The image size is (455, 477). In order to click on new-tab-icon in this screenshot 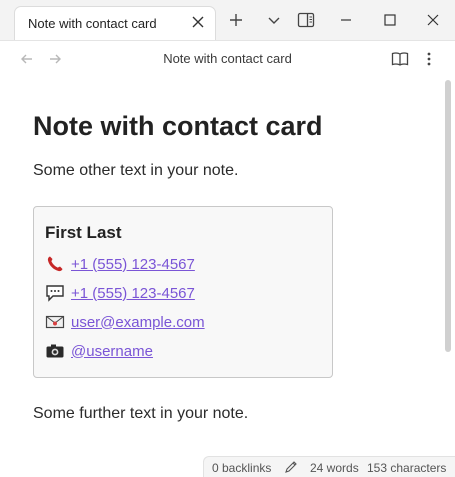, I will do `click(236, 20)`.